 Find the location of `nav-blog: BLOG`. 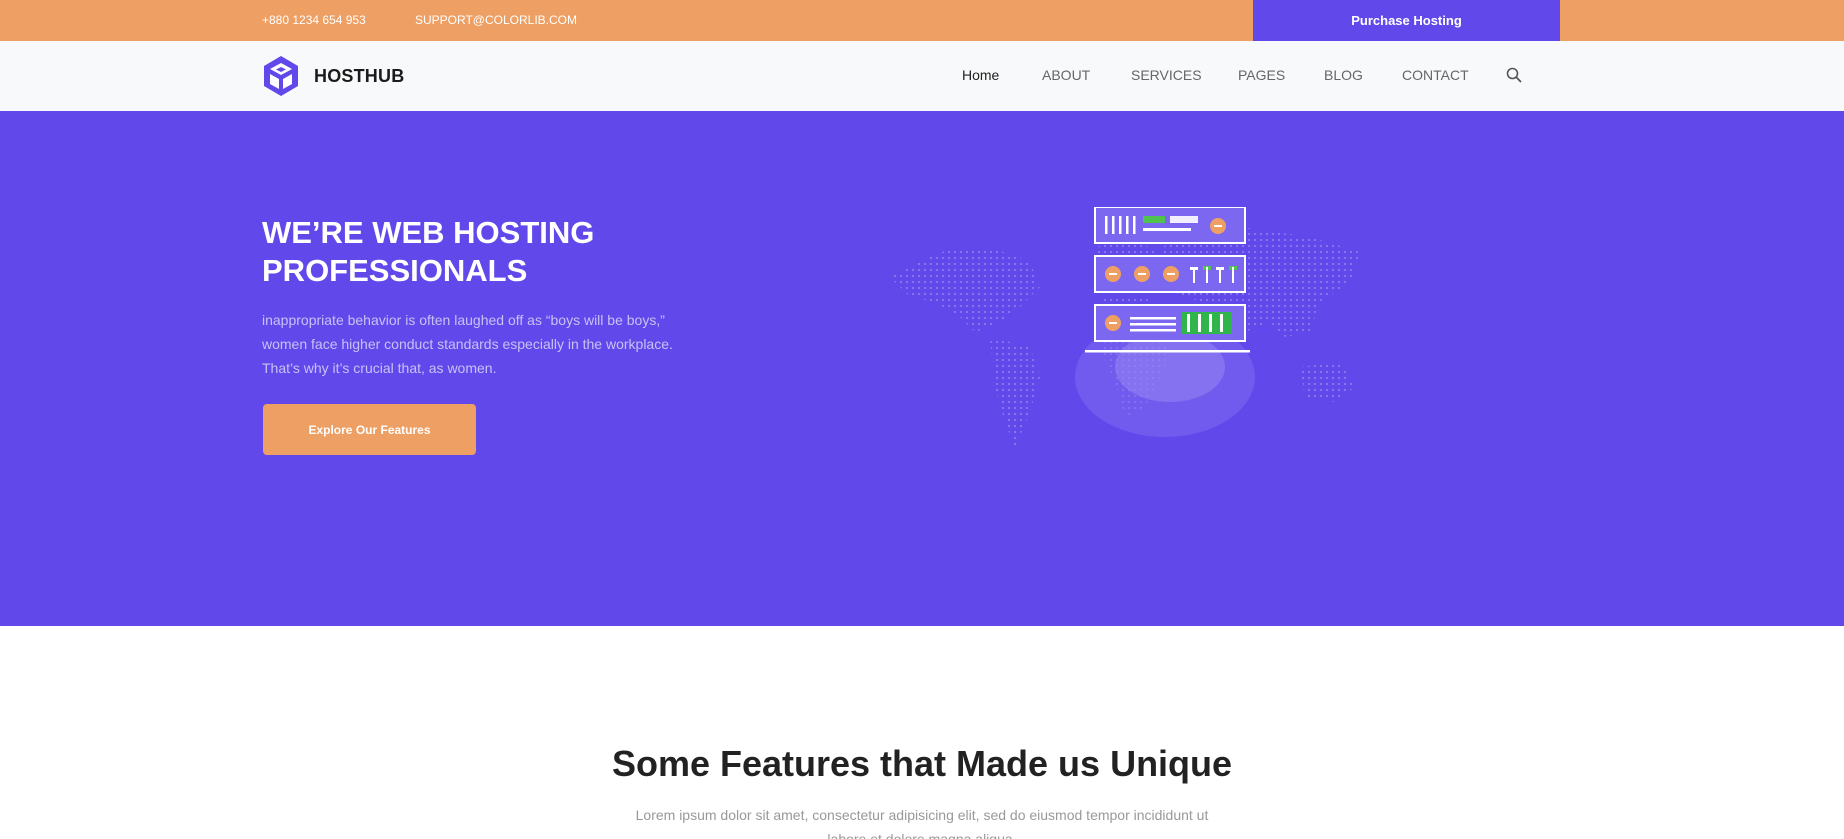

nav-blog: BLOG is located at coordinates (1343, 75).